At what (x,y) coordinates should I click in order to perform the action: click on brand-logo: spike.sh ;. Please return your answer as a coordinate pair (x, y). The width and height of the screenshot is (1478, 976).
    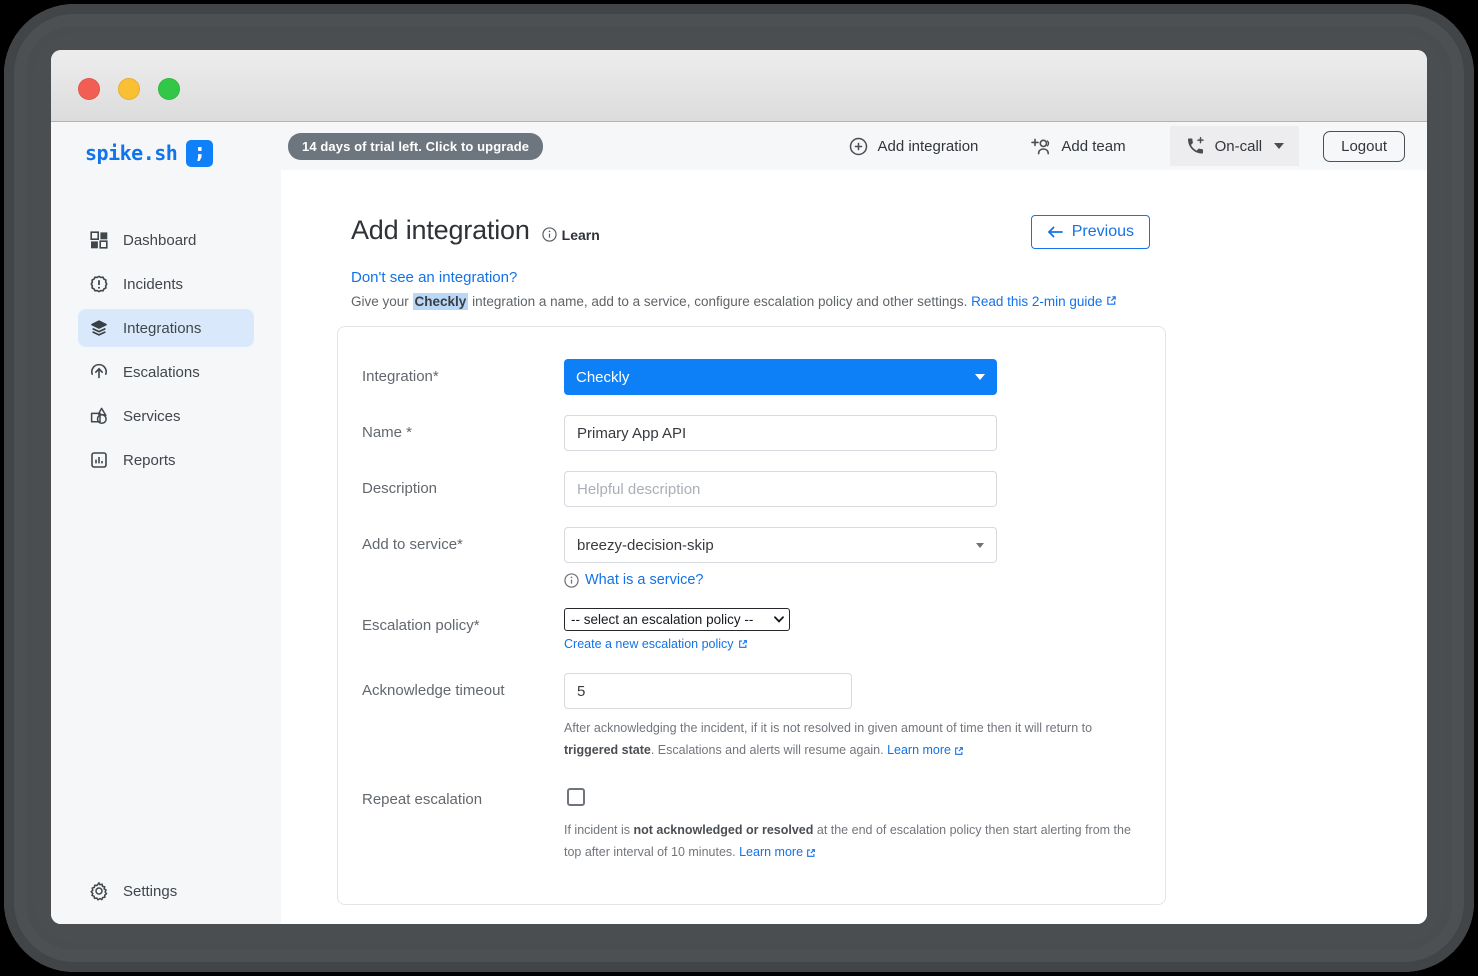
    Looking at the image, I should click on (183, 153).